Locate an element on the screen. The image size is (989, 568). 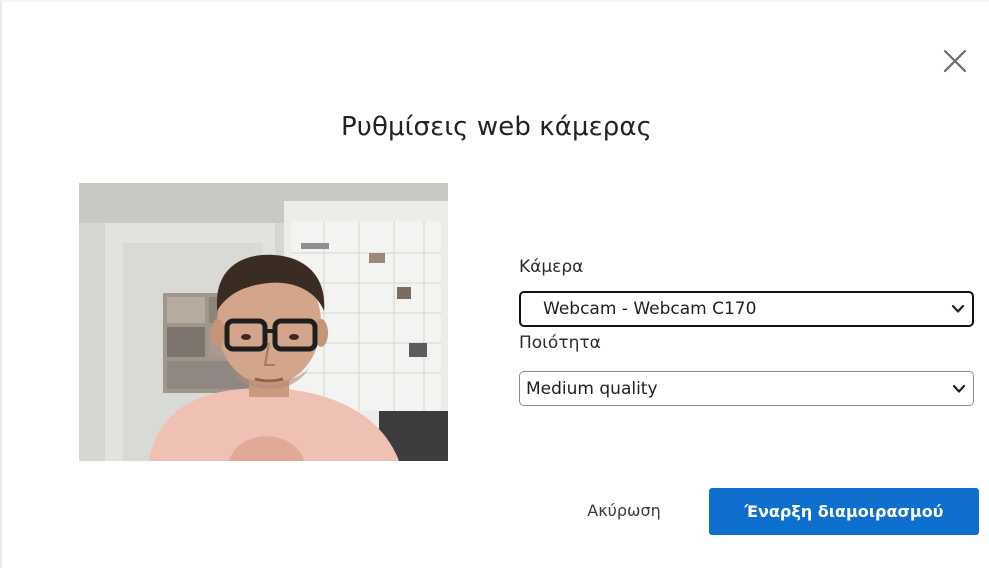
start-sharing-button: Έναρξη διαμοιρασμού is located at coordinates (844, 511).